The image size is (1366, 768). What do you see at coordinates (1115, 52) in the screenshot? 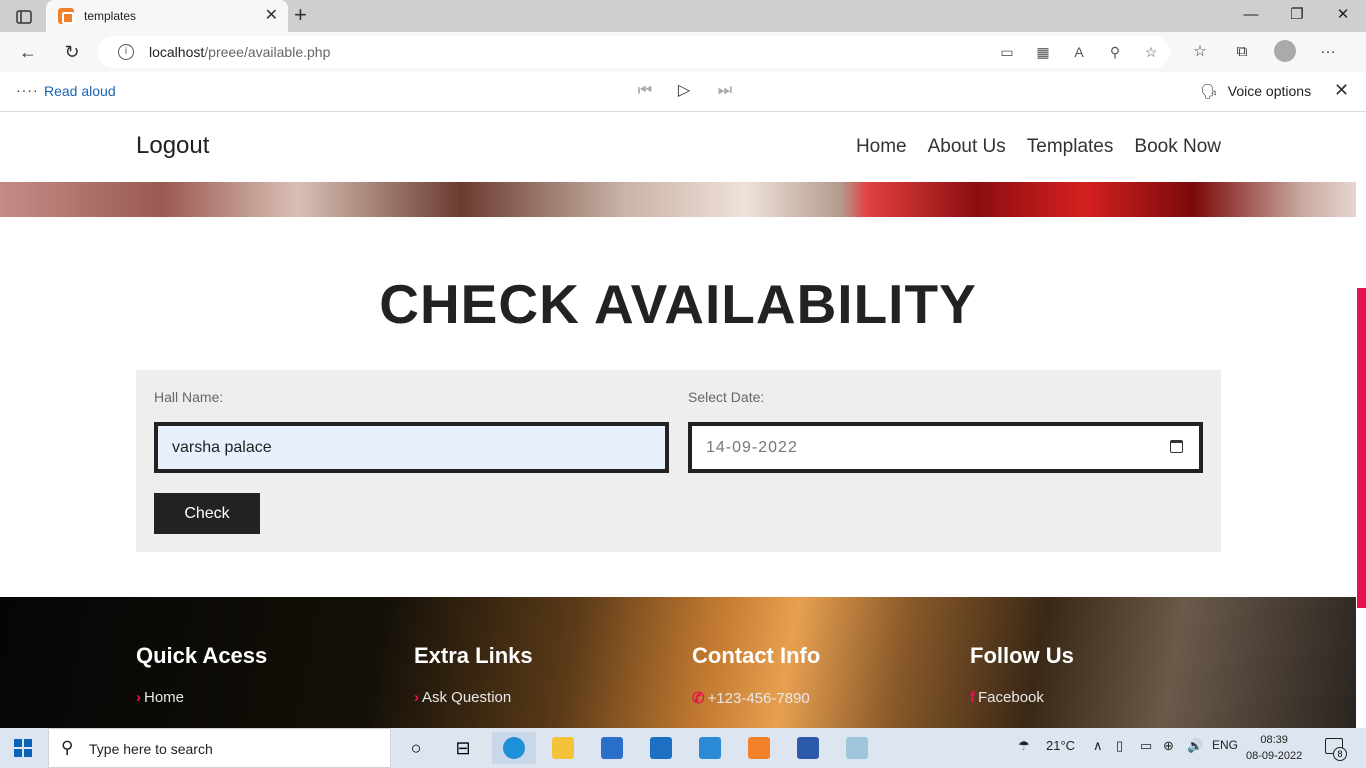
I see `zoom-icon: ⚲` at bounding box center [1115, 52].